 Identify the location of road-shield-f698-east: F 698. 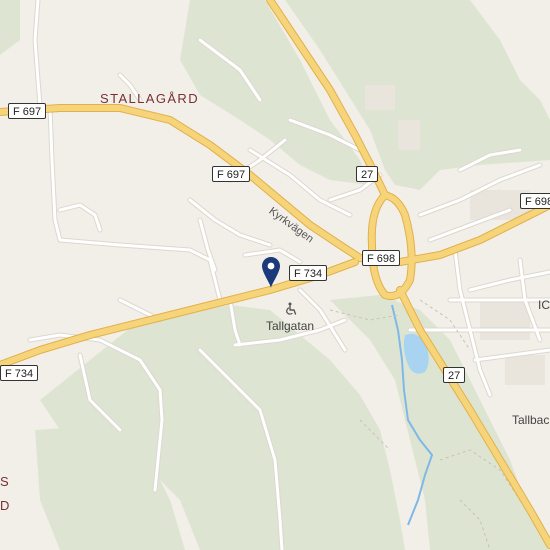
(535, 201).